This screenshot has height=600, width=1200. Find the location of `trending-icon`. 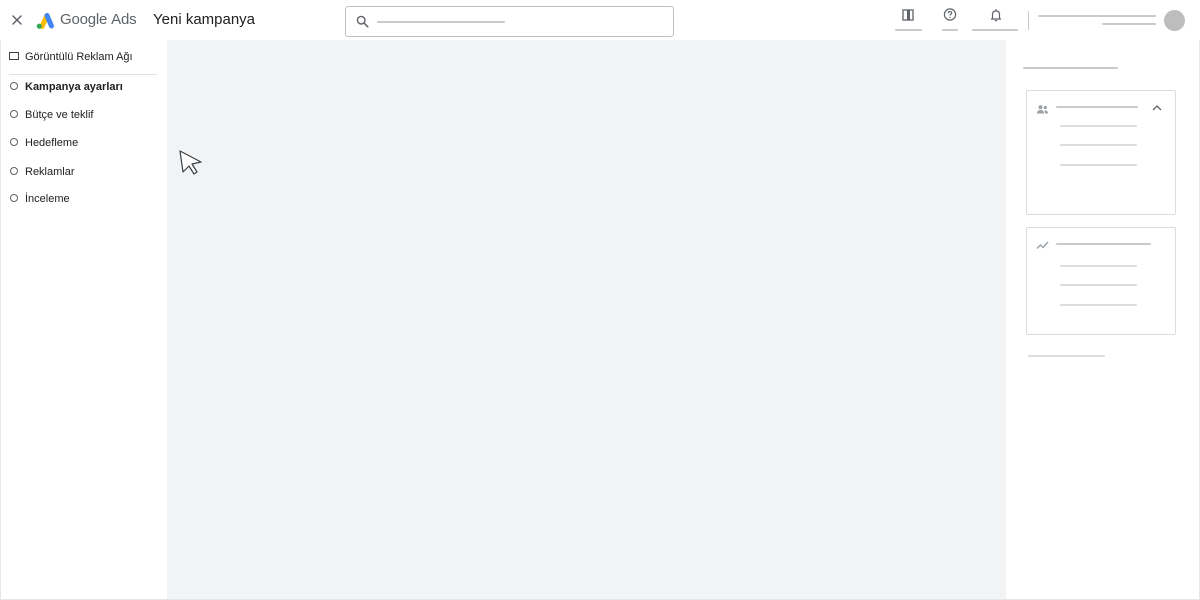

trending-icon is located at coordinates (1042, 243).